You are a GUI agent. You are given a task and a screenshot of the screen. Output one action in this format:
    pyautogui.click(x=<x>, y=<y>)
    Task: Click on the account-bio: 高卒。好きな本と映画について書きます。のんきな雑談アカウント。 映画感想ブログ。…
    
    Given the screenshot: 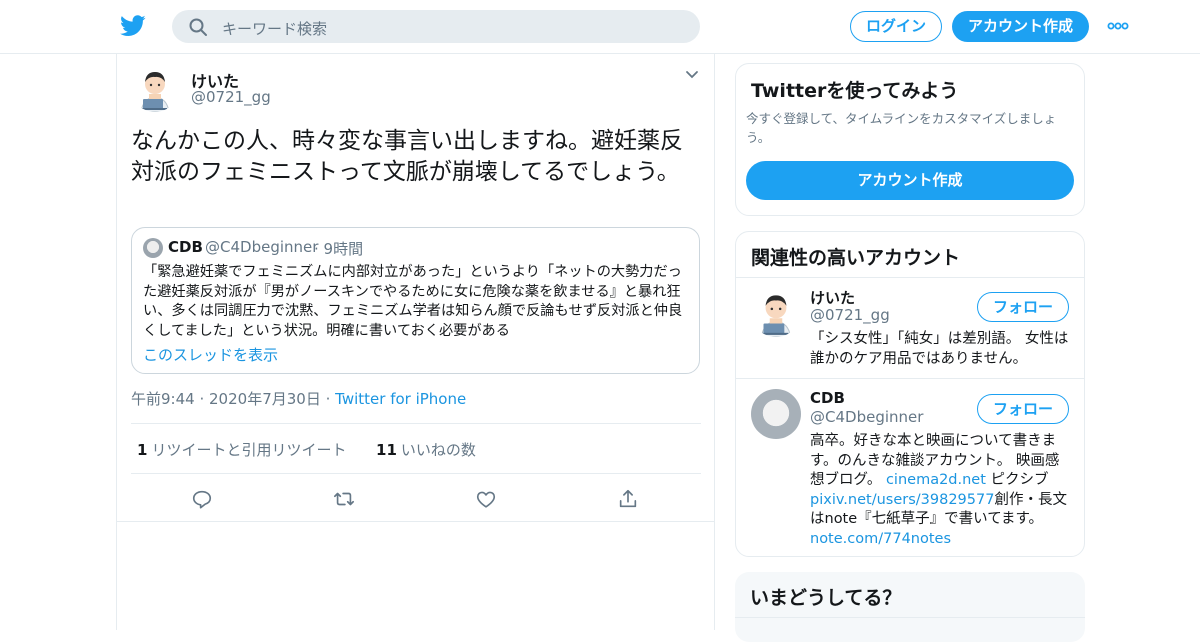 What is the action you would take?
    pyautogui.click(x=941, y=490)
    